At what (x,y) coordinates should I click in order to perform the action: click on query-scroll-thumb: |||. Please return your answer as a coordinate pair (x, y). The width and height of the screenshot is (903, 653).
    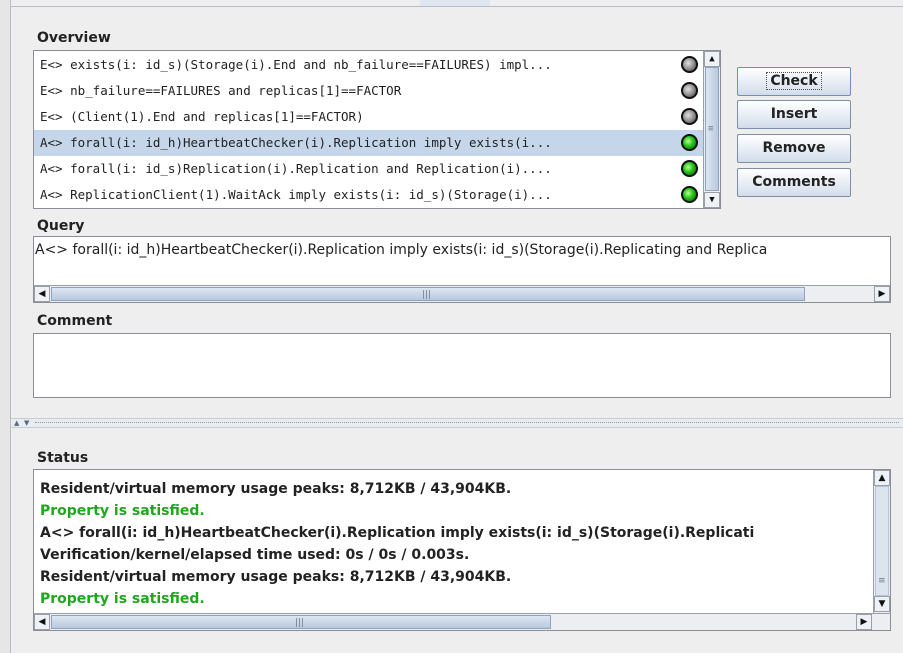
    Looking at the image, I should click on (428, 294).